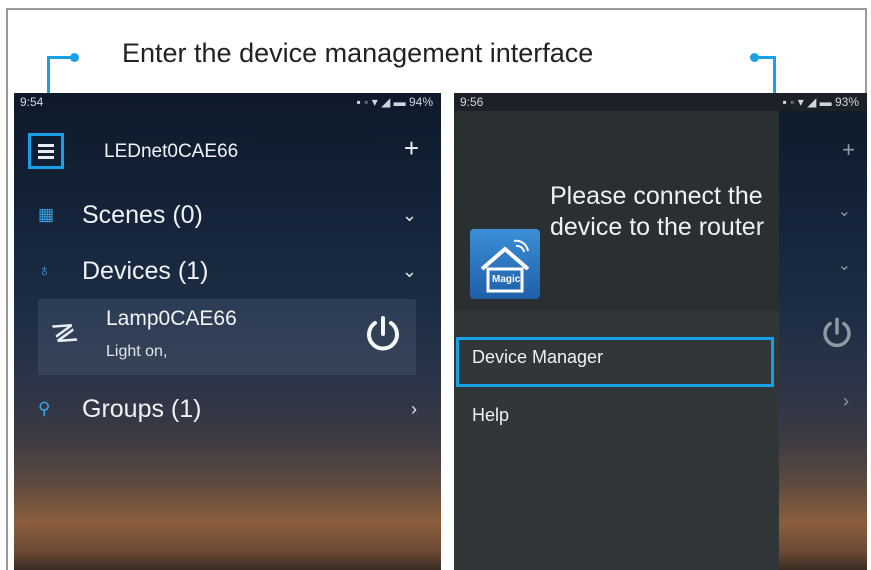 Image resolution: width=871 pixels, height=570 pixels. I want to click on devices-row: ♁ Devices (1) ⌄, so click(227, 271).